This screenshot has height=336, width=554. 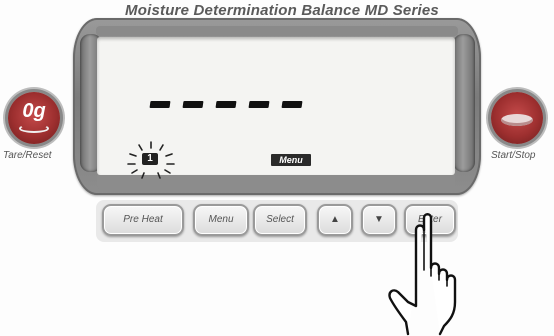 What do you see at coordinates (34, 128) in the screenshot?
I see `tare-dish-icon` at bounding box center [34, 128].